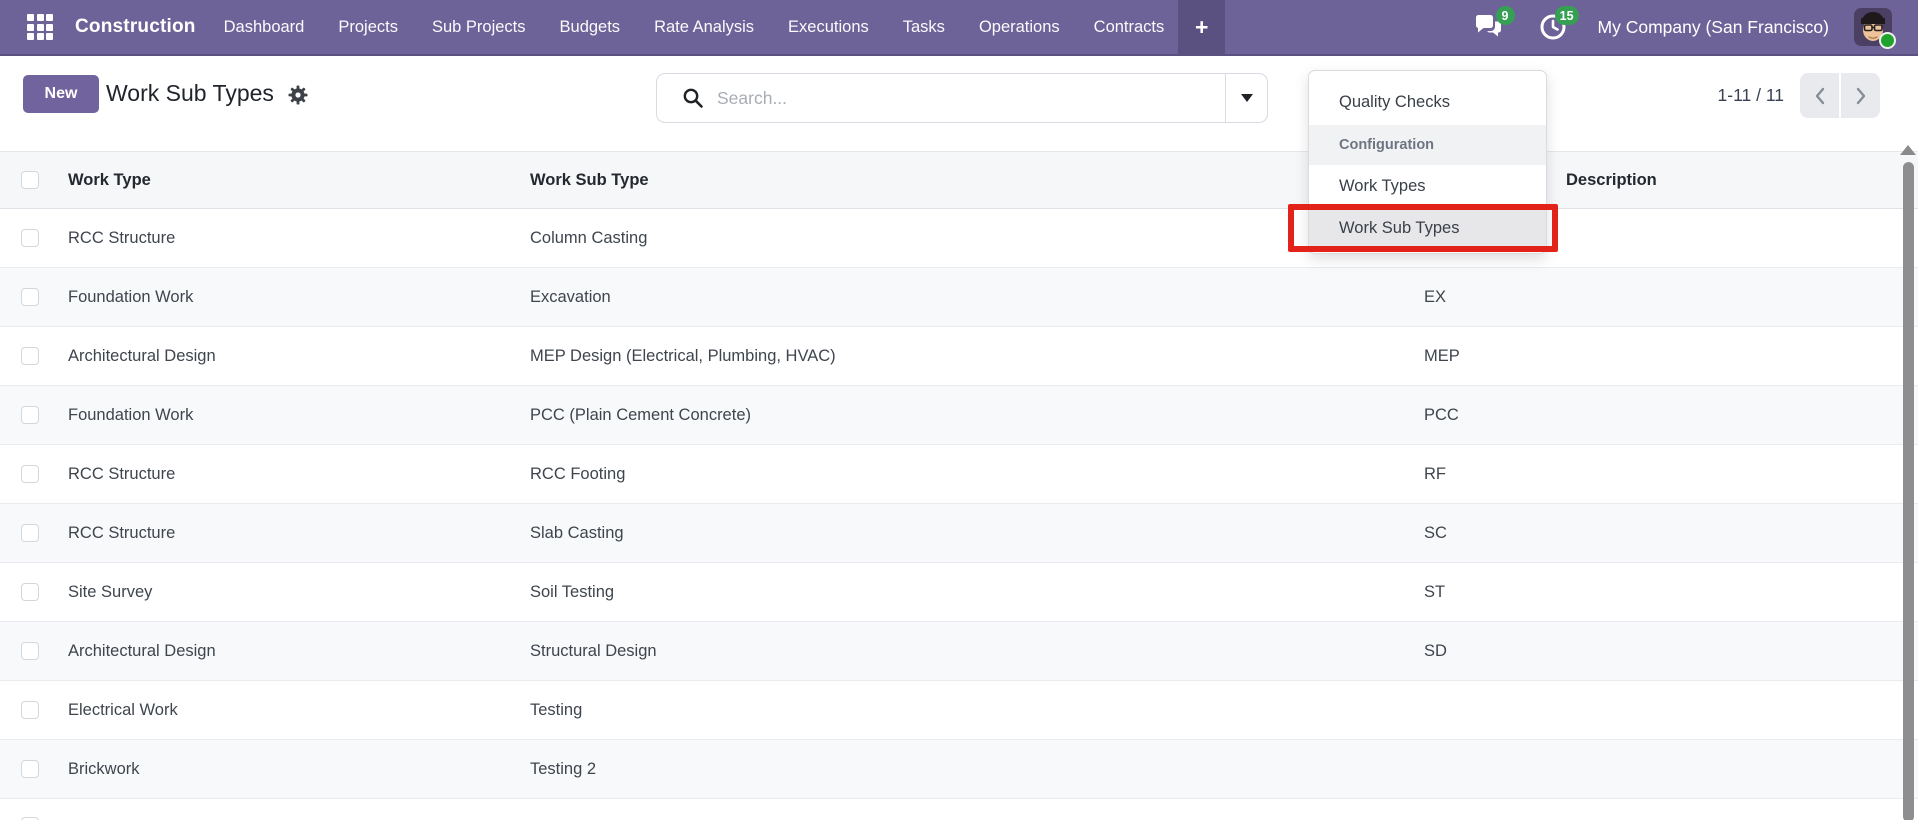  Describe the element at coordinates (1019, 27) in the screenshot. I see `menu-item-operations: Operations` at that location.